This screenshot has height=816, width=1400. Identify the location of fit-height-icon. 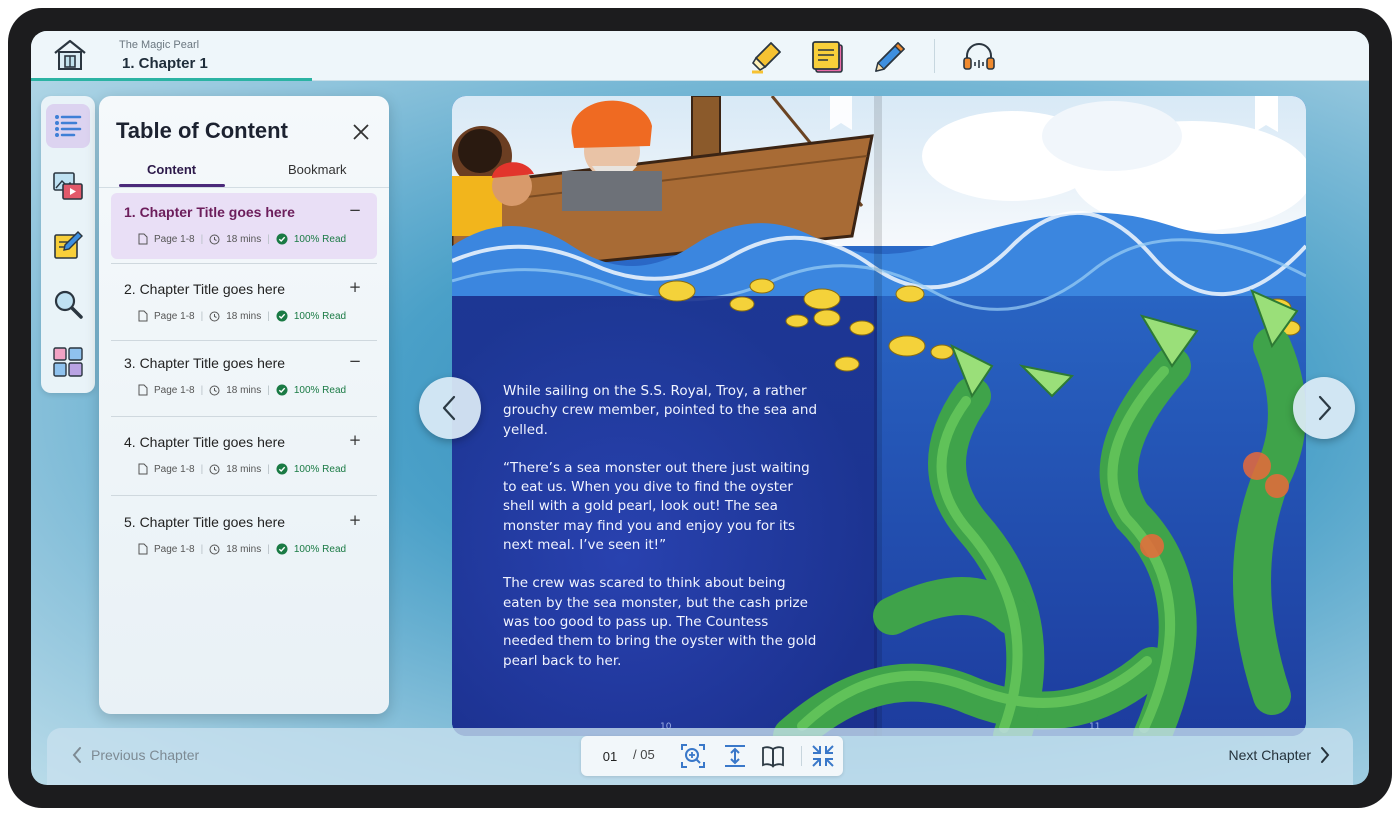
(735, 756).